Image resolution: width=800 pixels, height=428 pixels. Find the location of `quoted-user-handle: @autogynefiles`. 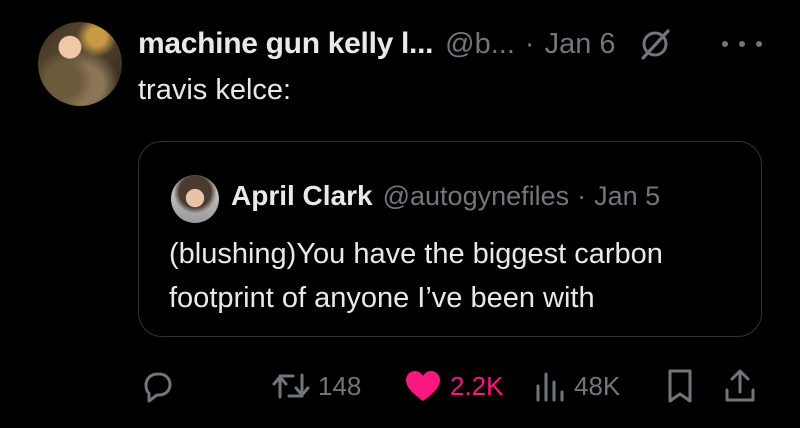

quoted-user-handle: @autogynefiles is located at coordinates (476, 196).